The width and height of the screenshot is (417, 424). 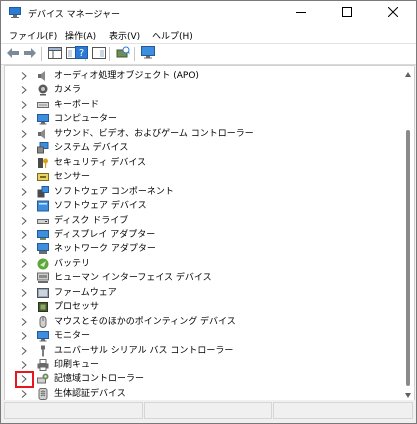 I want to click on forward-button, so click(x=30, y=54).